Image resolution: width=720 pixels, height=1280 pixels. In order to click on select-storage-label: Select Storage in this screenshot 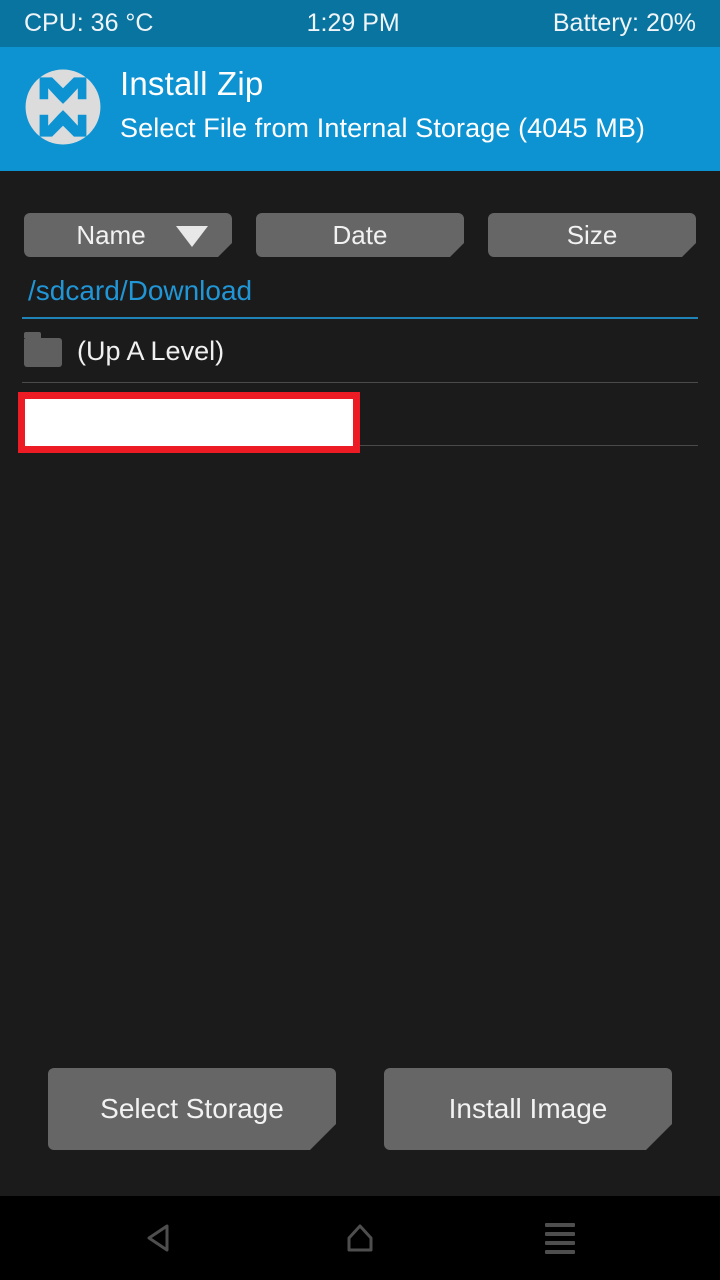, I will do `click(192, 1108)`.